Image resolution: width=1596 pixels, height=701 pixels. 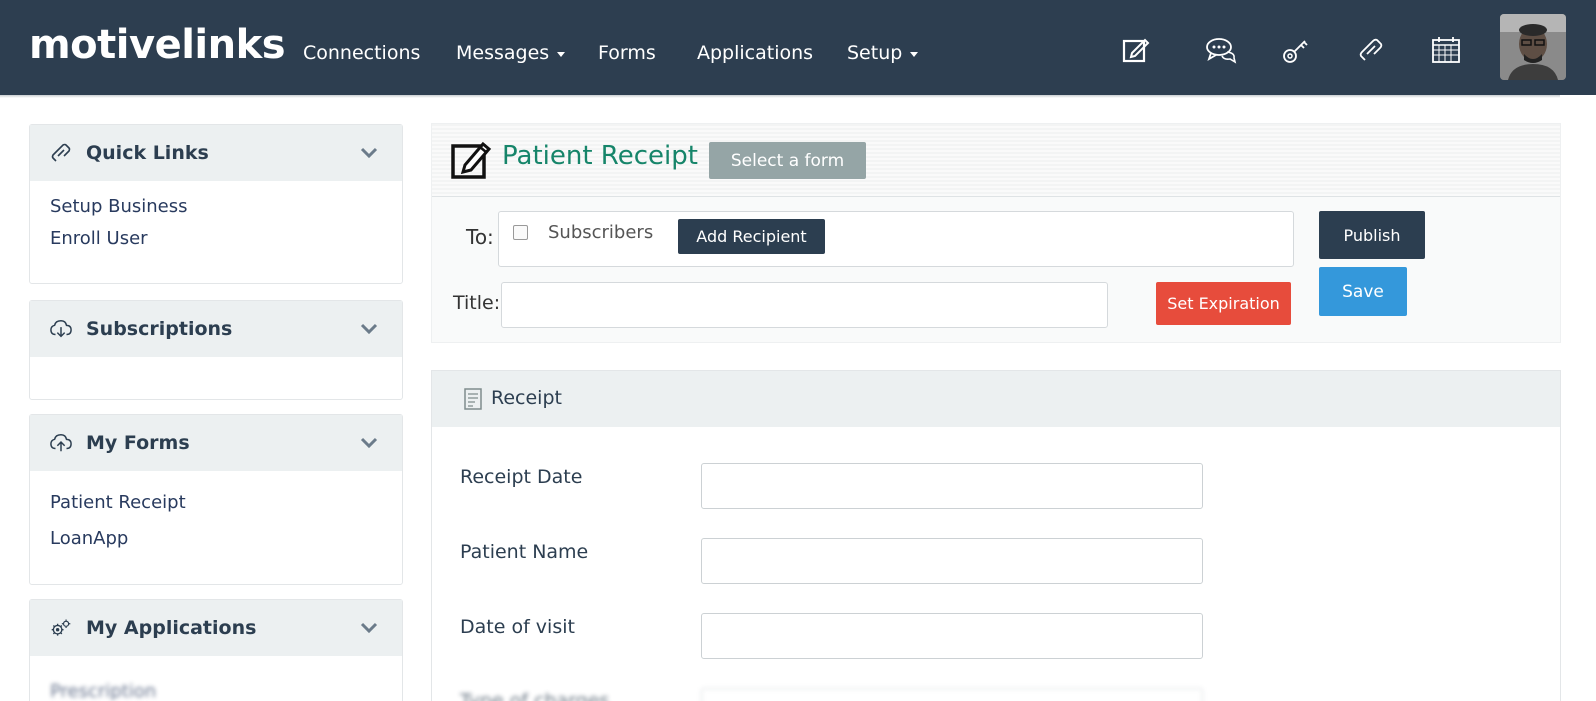 What do you see at coordinates (952, 486) in the screenshot?
I see `receipt-date-input` at bounding box center [952, 486].